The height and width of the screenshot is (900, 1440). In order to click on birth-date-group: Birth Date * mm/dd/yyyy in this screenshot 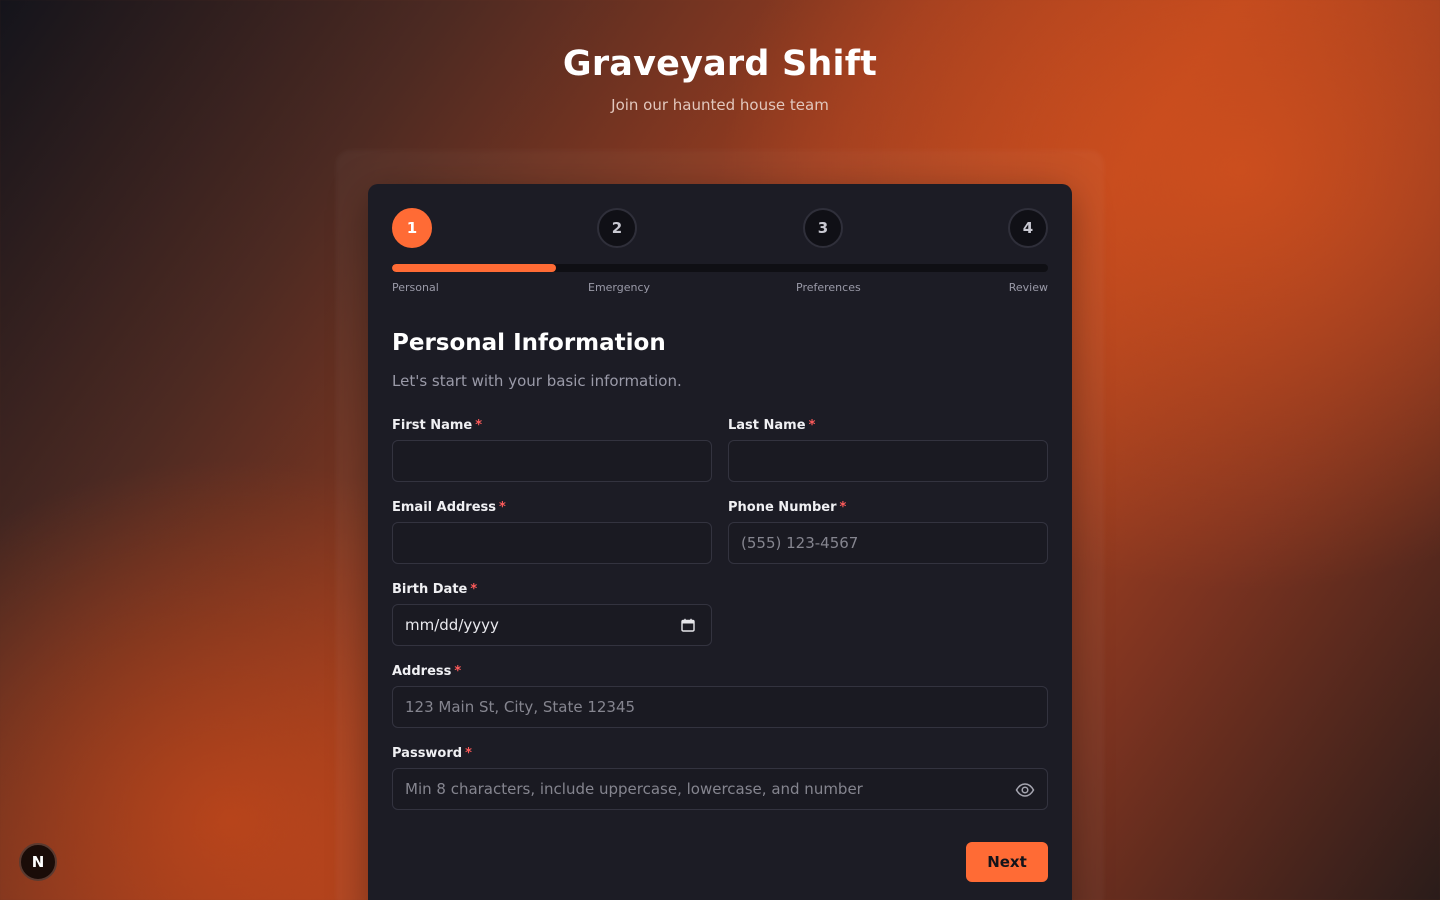, I will do `click(552, 614)`.